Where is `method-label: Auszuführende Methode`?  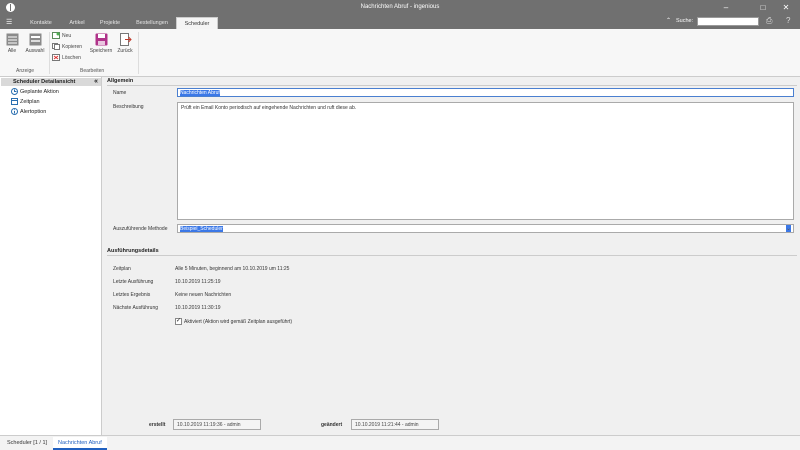
method-label: Auszuführende Methode is located at coordinates (140, 229).